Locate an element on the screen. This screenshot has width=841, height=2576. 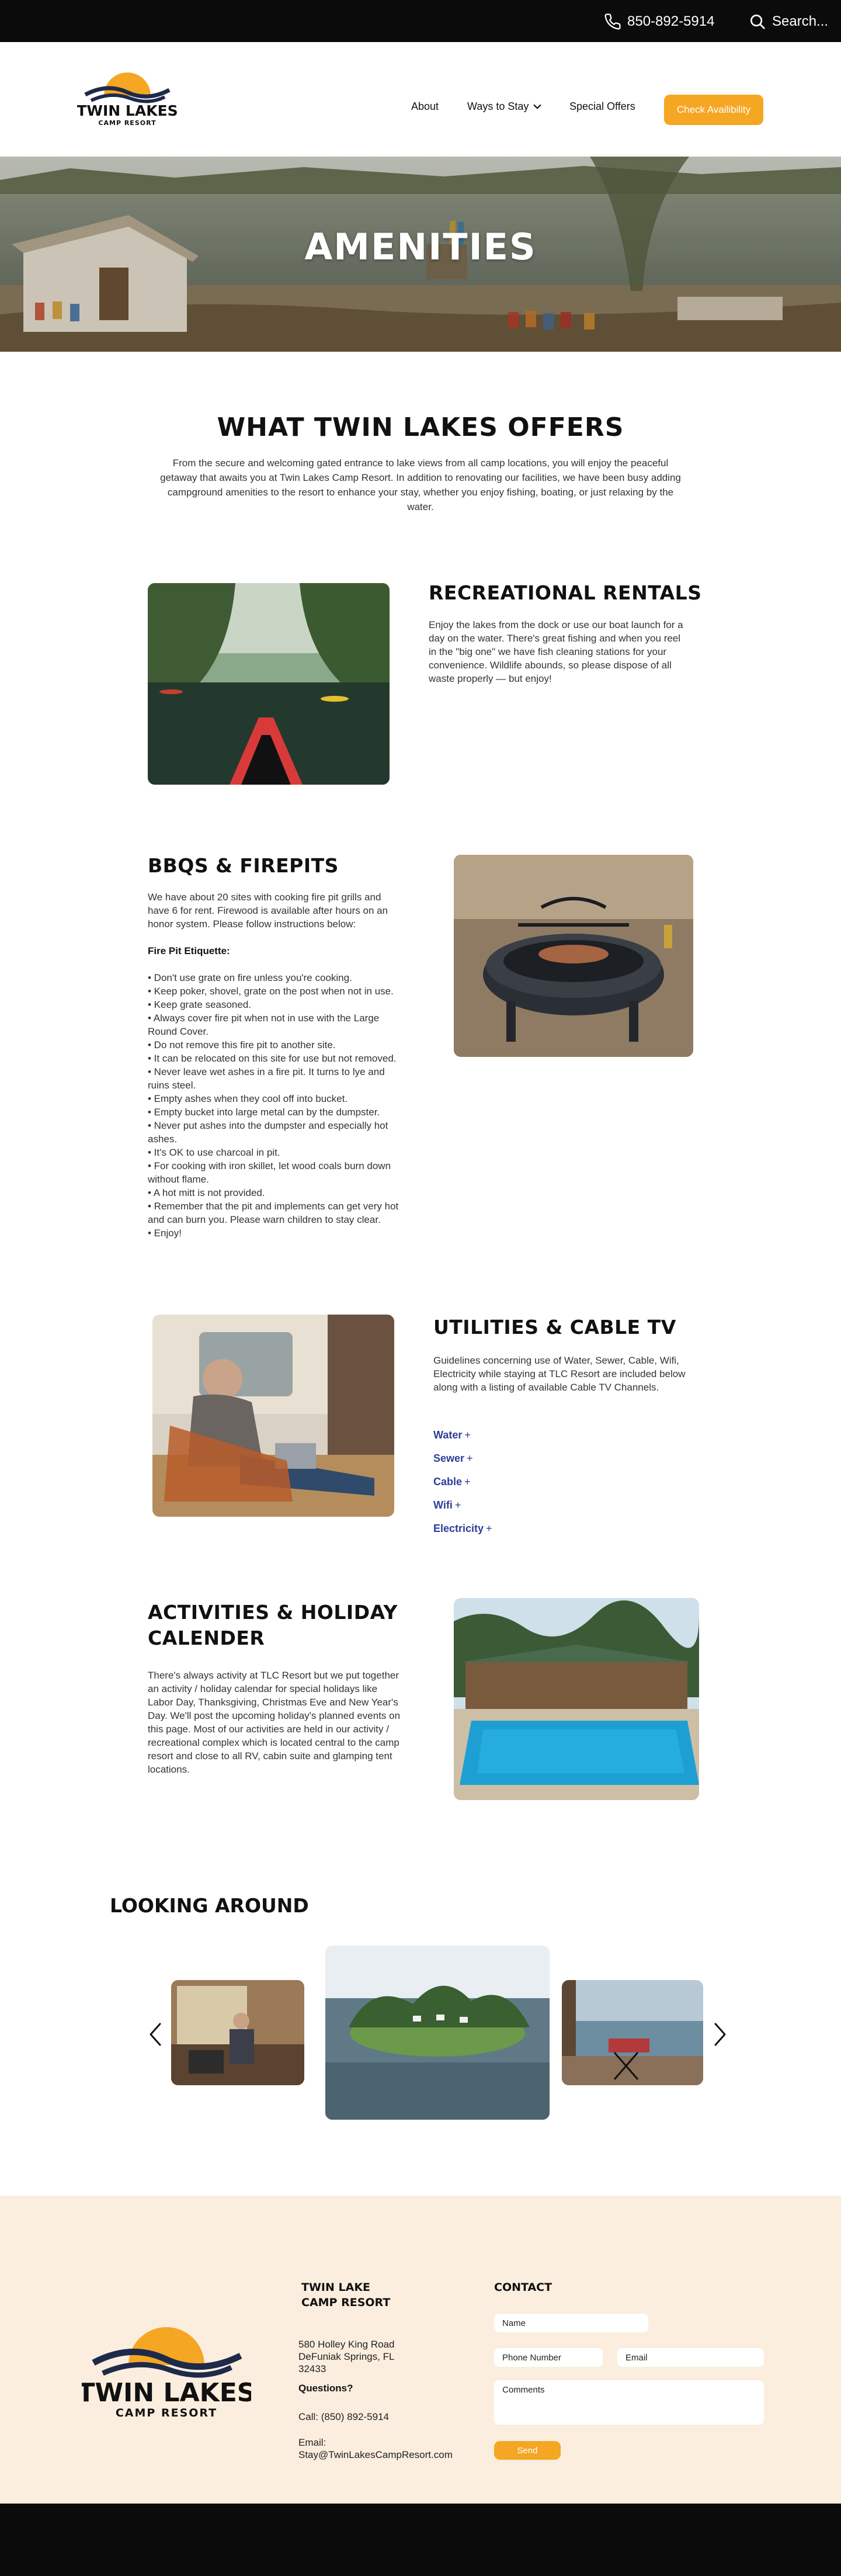
rule-item: • Enjoy! is located at coordinates (165, 1233).